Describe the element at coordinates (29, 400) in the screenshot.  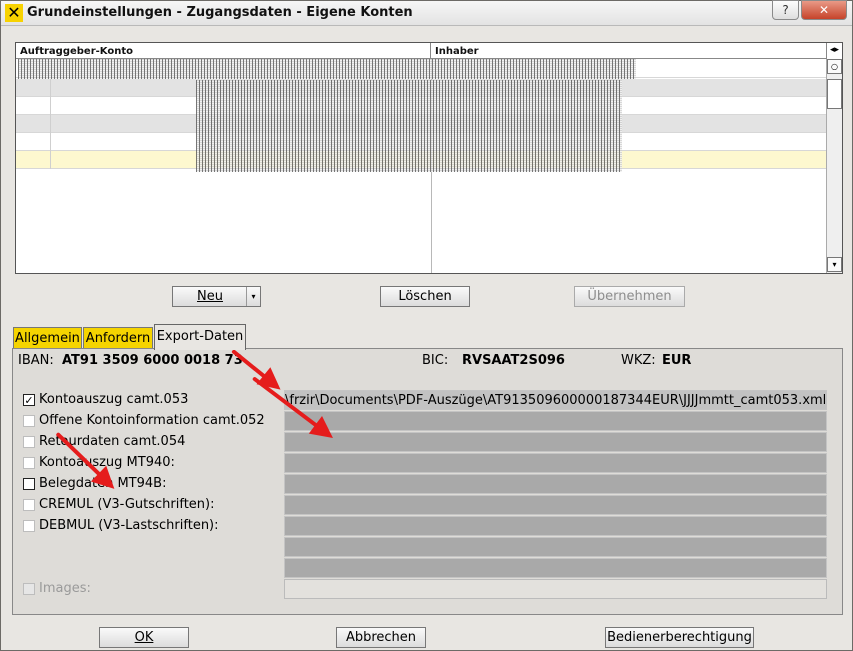
I see `checkbox-checked: ✓` at that location.